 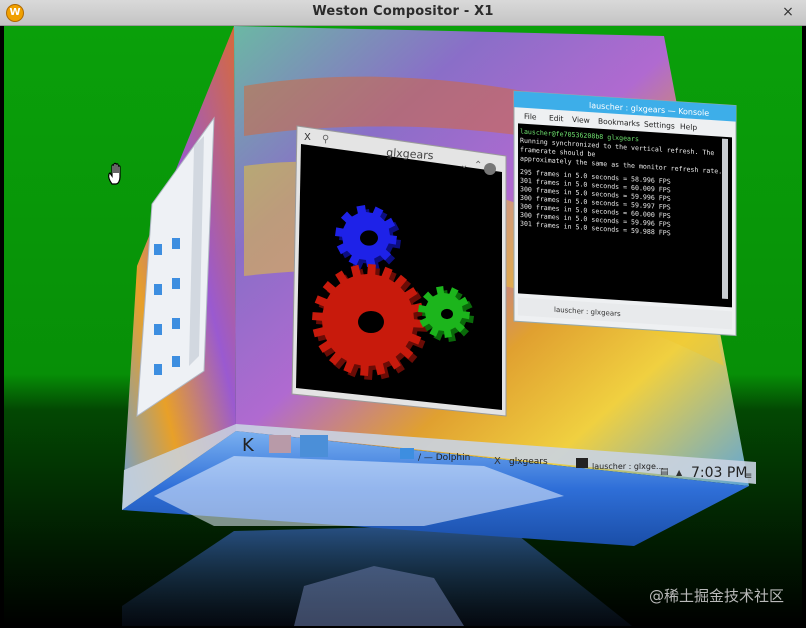 I want to click on expand-tray-icon: ▲, so click(x=679, y=472).